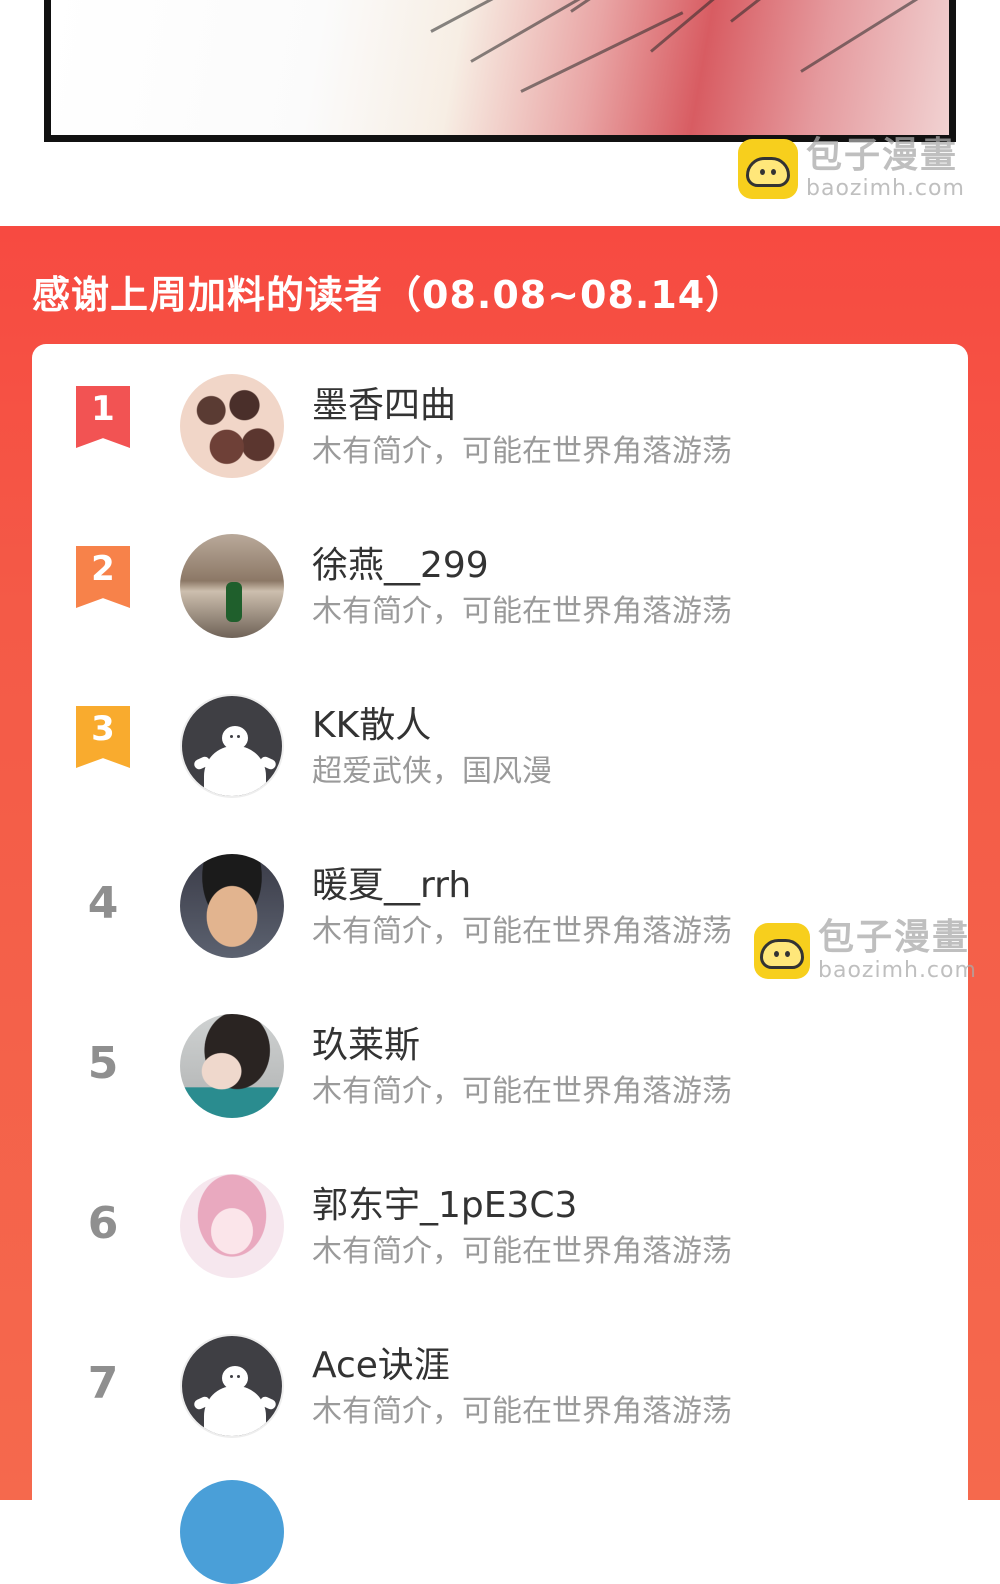 The image size is (1000, 1584). I want to click on comic-panel-strip: 包子漫畫 baozimh.com, so click(500, 113).